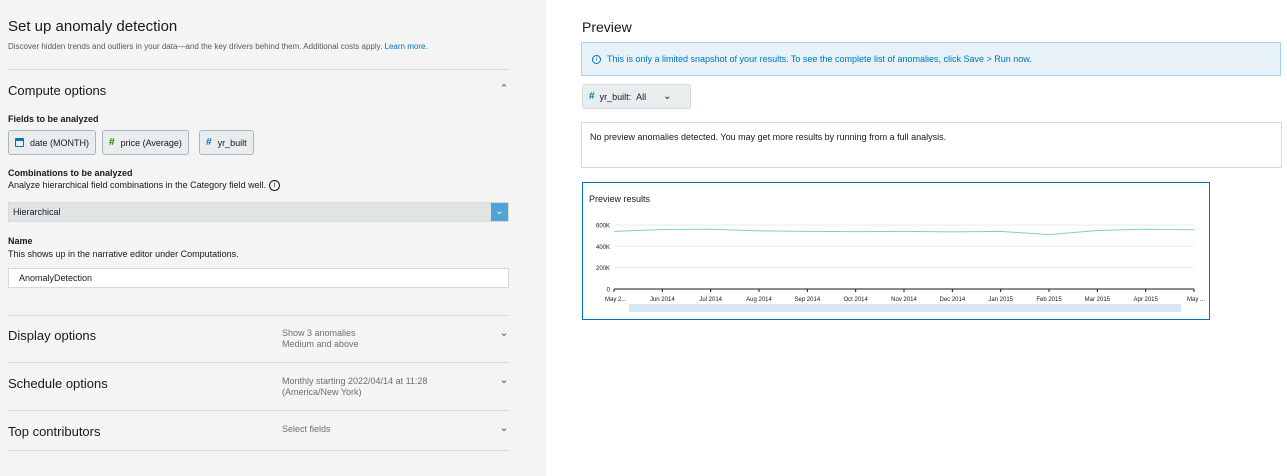  Describe the element at coordinates (54, 431) in the screenshot. I see `top-contributors-heading: Top contributors` at that location.